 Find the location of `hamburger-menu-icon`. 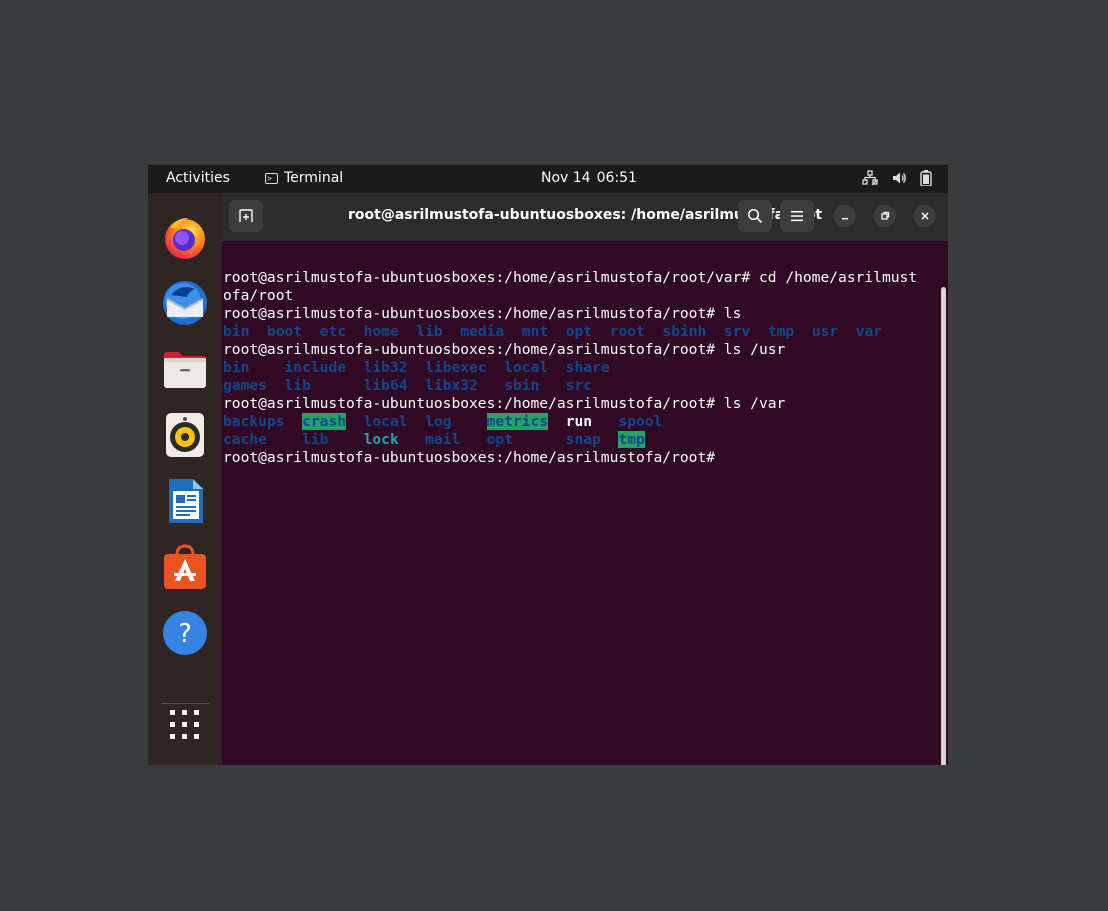

hamburger-menu-icon is located at coordinates (797, 216).